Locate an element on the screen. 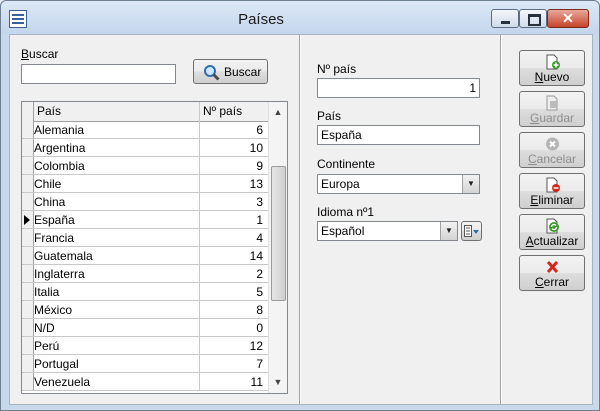 This screenshot has height=411, width=600. cell-country: Venezuela is located at coordinates (62, 382).